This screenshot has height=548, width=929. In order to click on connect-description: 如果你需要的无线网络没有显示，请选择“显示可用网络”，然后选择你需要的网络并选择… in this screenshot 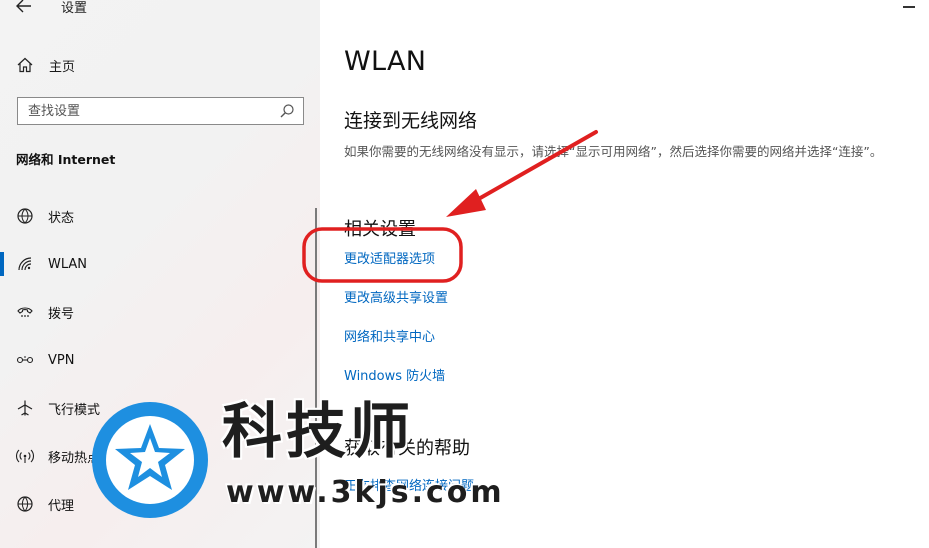, I will do `click(613, 151)`.